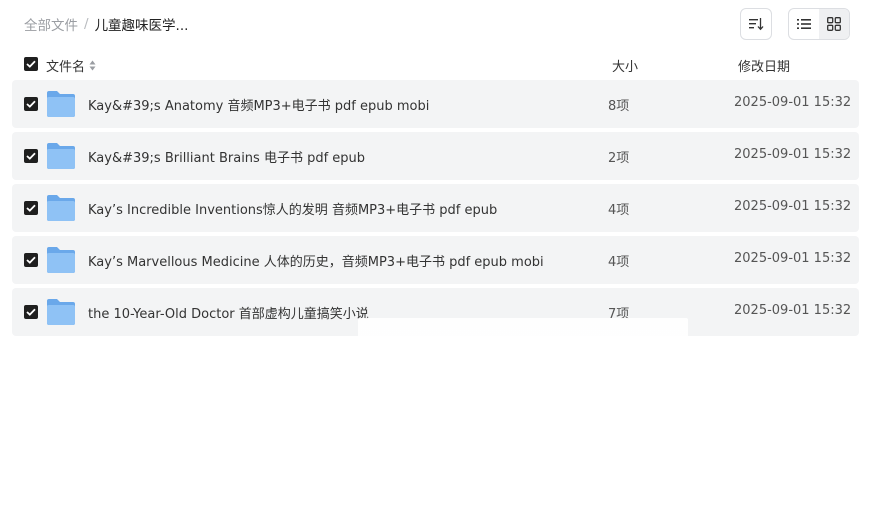 This screenshot has width=874, height=514. I want to click on file-name: the 10-Year-Old Doctor 首部虚构儿童搞笑小说, so click(228, 312).